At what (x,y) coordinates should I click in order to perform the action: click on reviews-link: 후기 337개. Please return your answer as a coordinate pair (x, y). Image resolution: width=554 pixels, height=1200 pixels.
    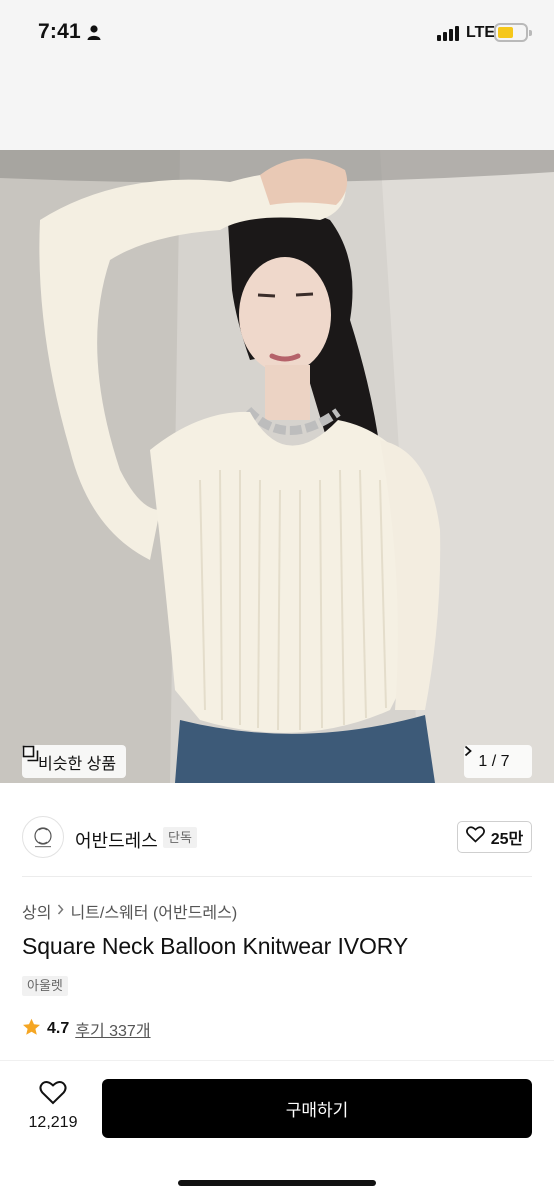
    Looking at the image, I should click on (112, 1029).